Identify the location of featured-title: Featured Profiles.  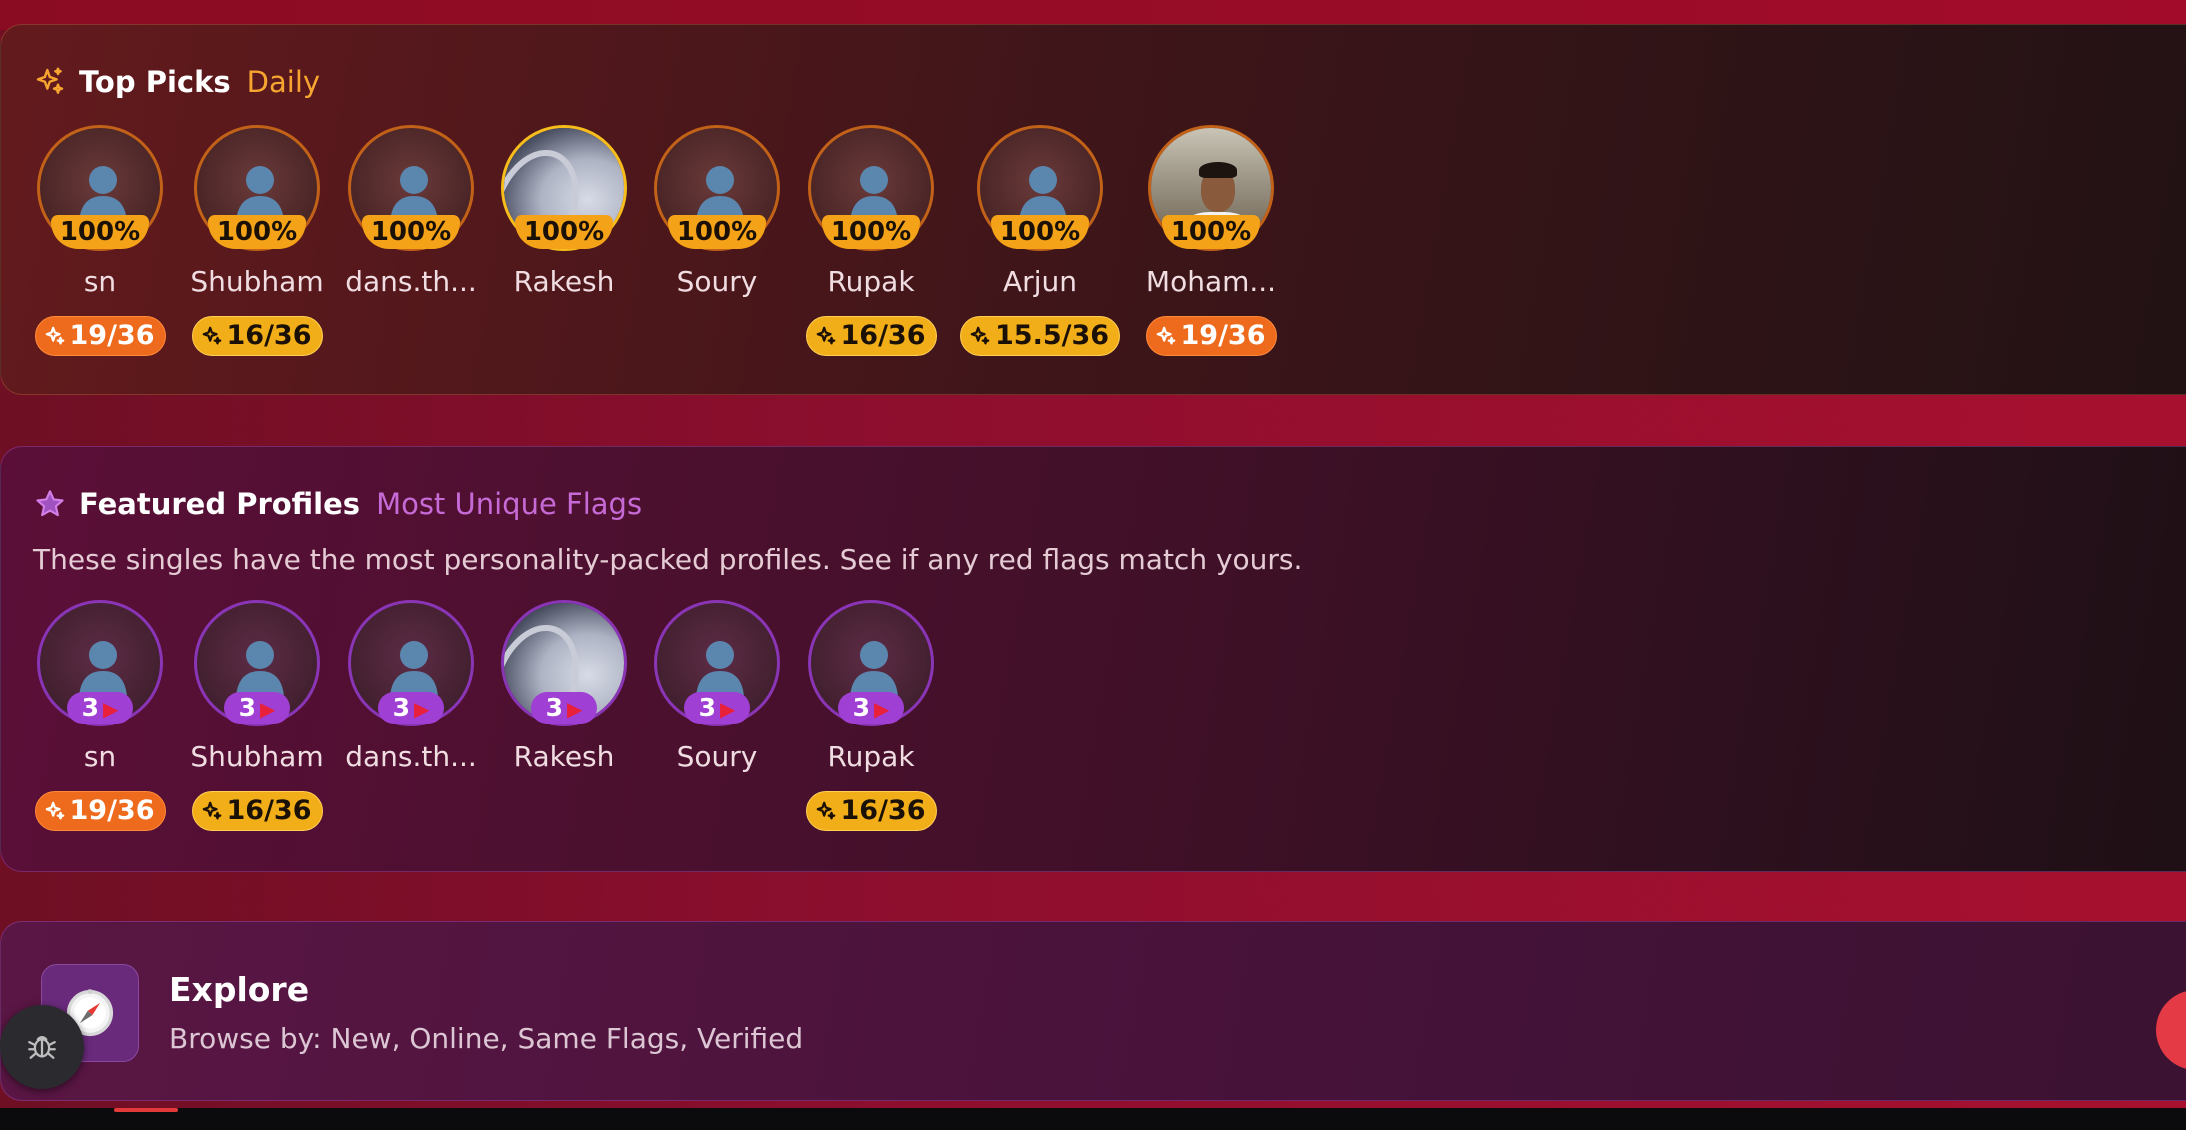
(220, 504).